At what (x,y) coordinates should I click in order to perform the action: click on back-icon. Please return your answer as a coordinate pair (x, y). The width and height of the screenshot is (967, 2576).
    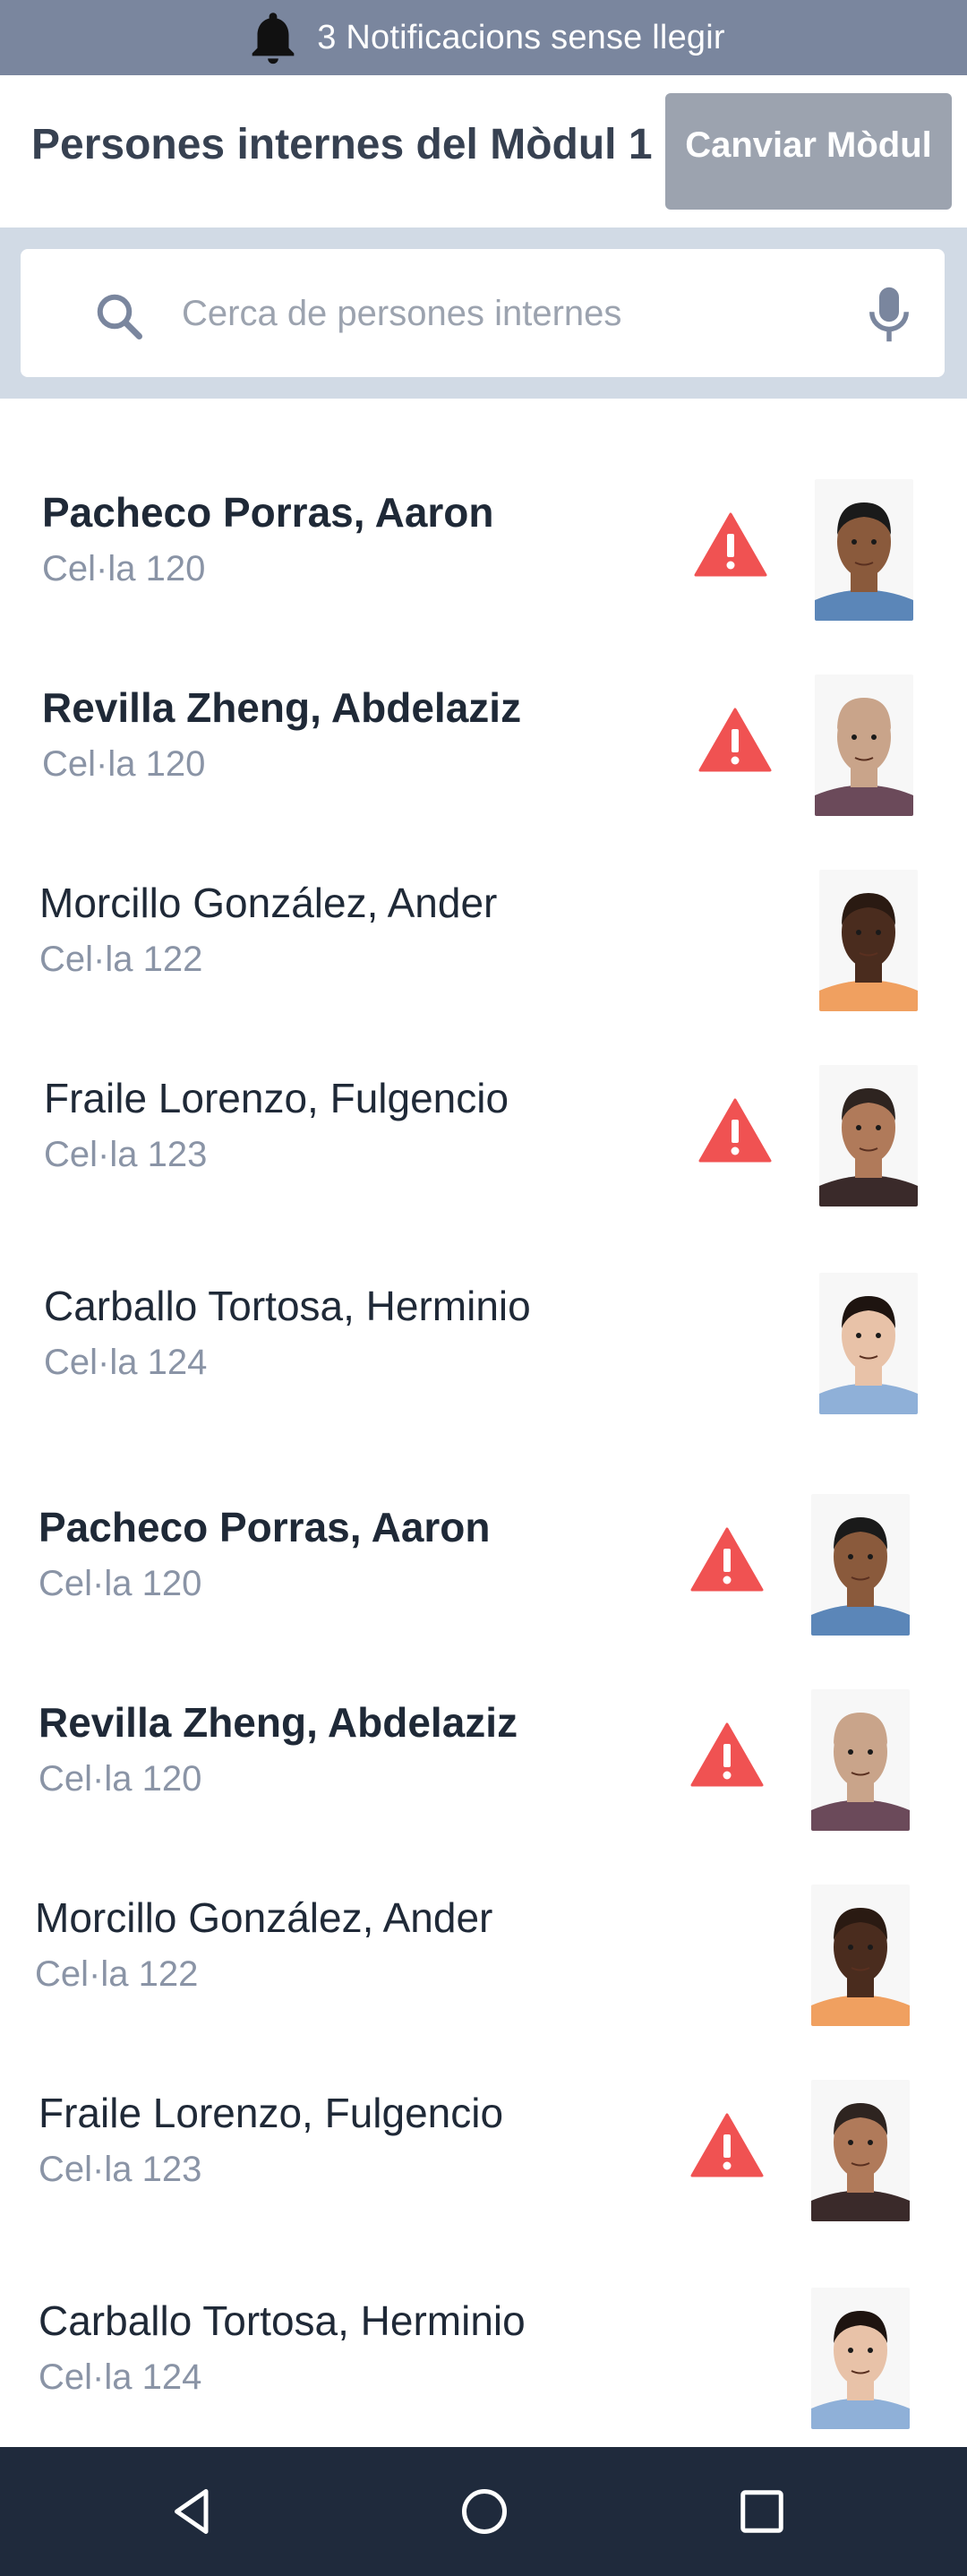
    Looking at the image, I should click on (192, 2511).